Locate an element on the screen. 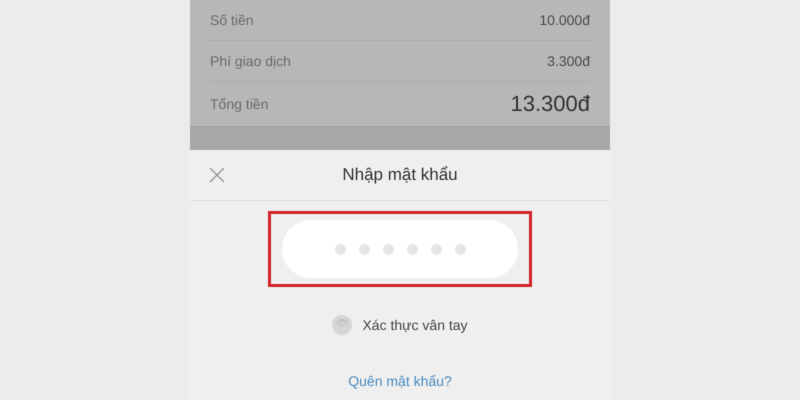 The width and height of the screenshot is (800, 400). row-label: Số tiền is located at coordinates (232, 20).